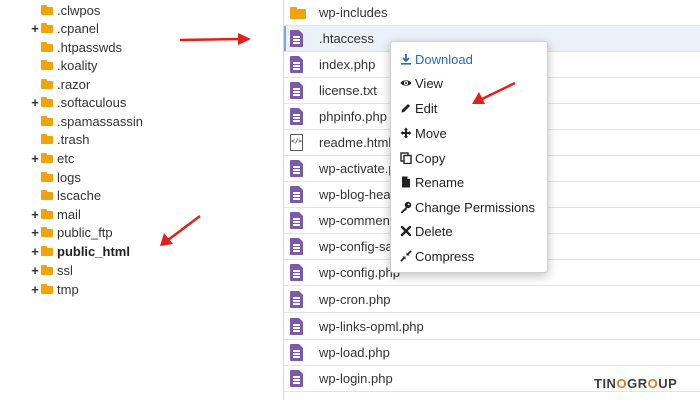  Describe the element at coordinates (494, 92) in the screenshot. I see `arrow-to-edit` at that location.